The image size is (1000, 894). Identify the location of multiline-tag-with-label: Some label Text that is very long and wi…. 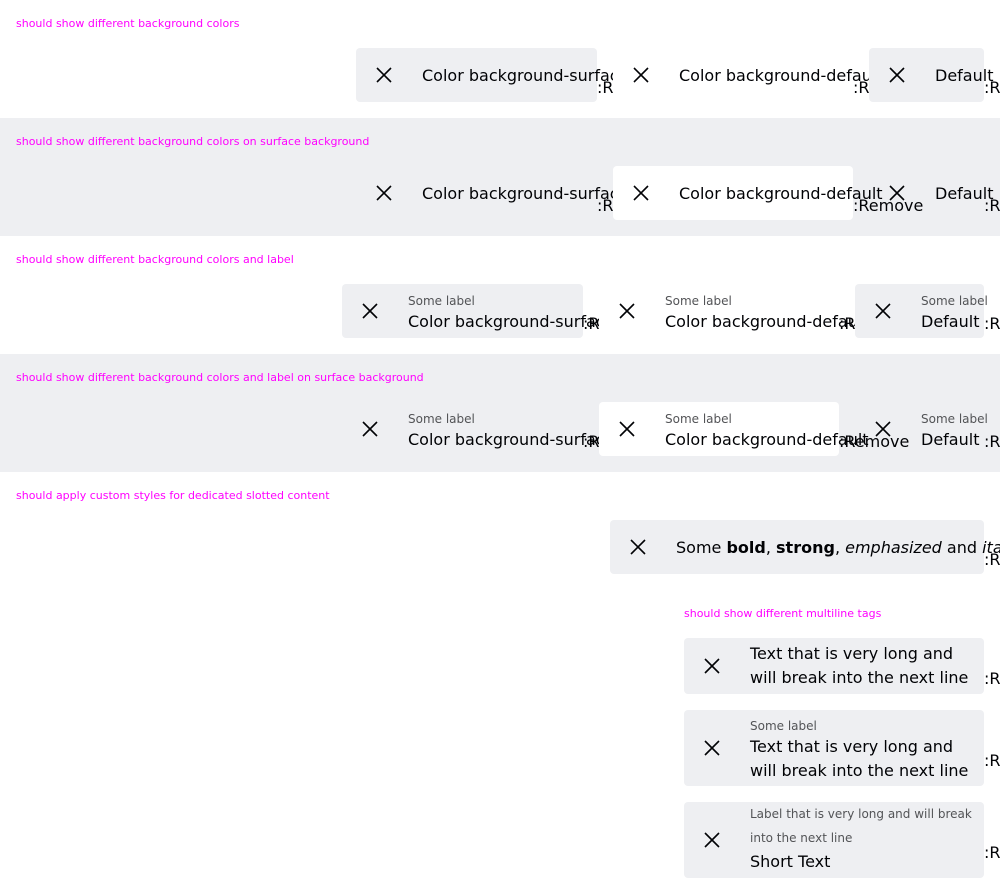
(834, 748).